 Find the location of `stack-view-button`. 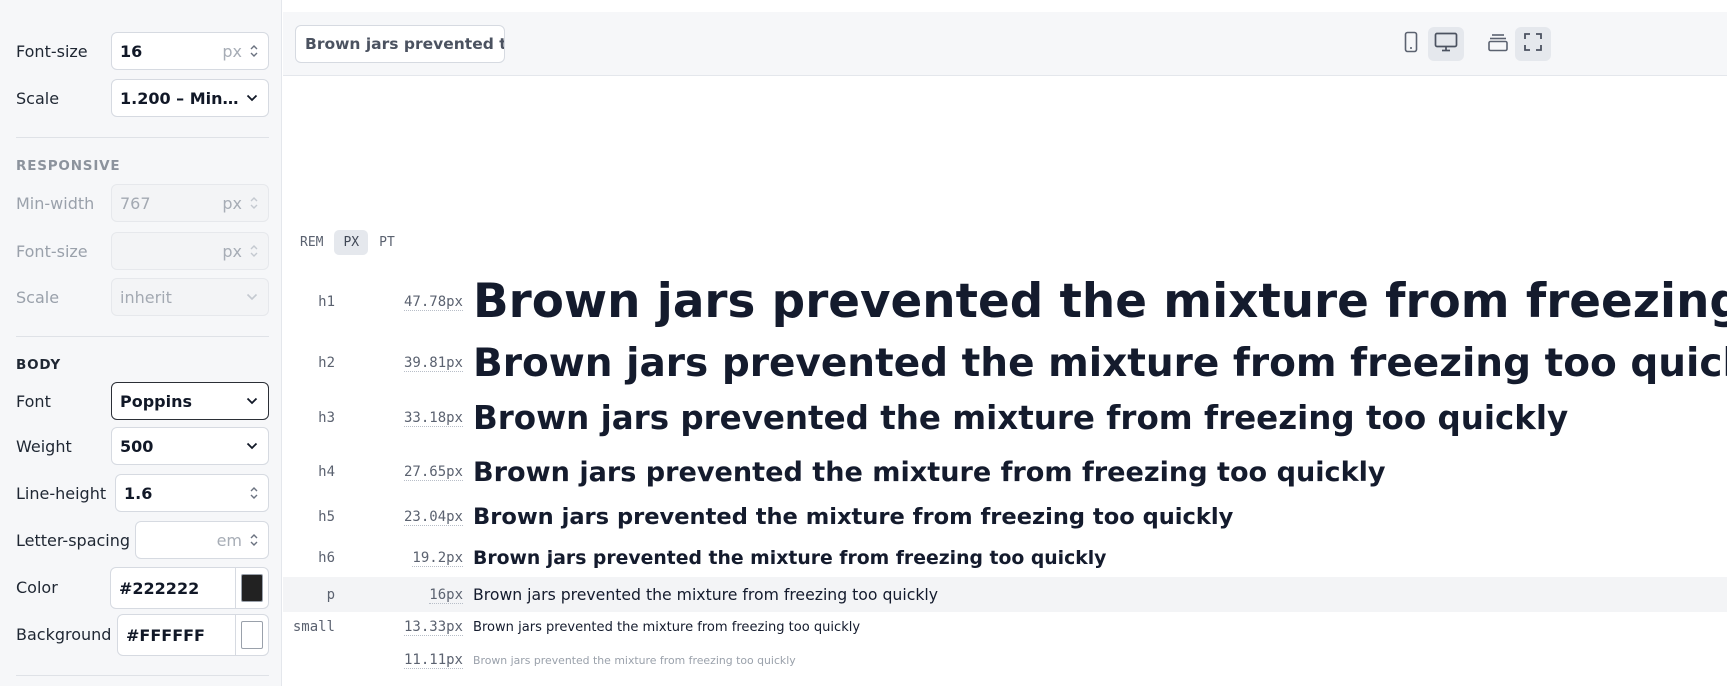

stack-view-button is located at coordinates (1498, 44).